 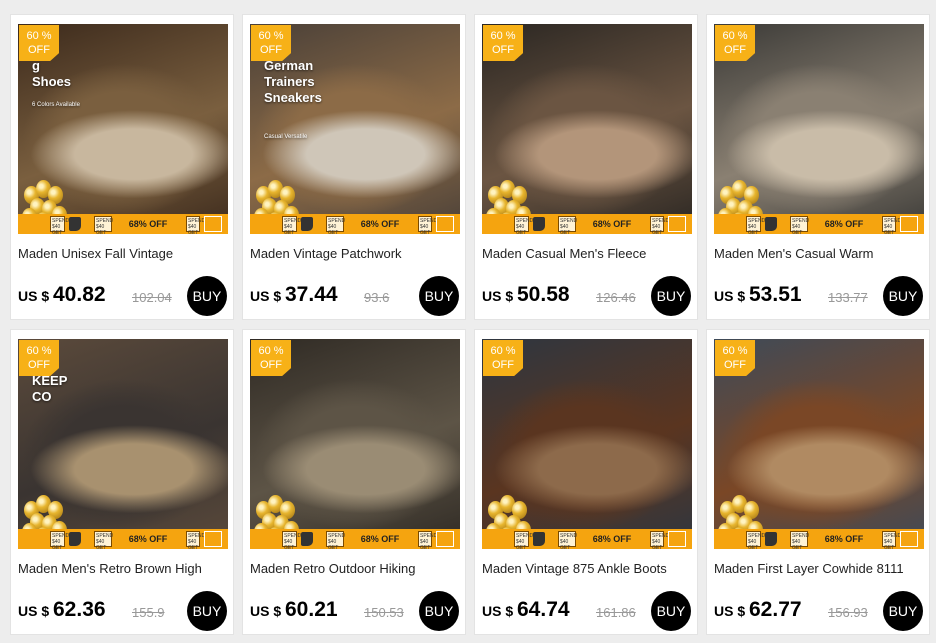 I want to click on image-subcaption: 6 Colors Available, so click(x=56, y=105).